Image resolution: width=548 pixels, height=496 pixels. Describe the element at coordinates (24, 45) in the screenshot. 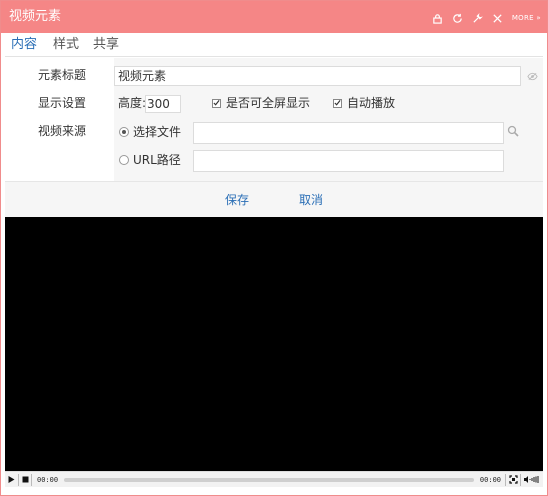

I see `tab-content: 内容` at that location.